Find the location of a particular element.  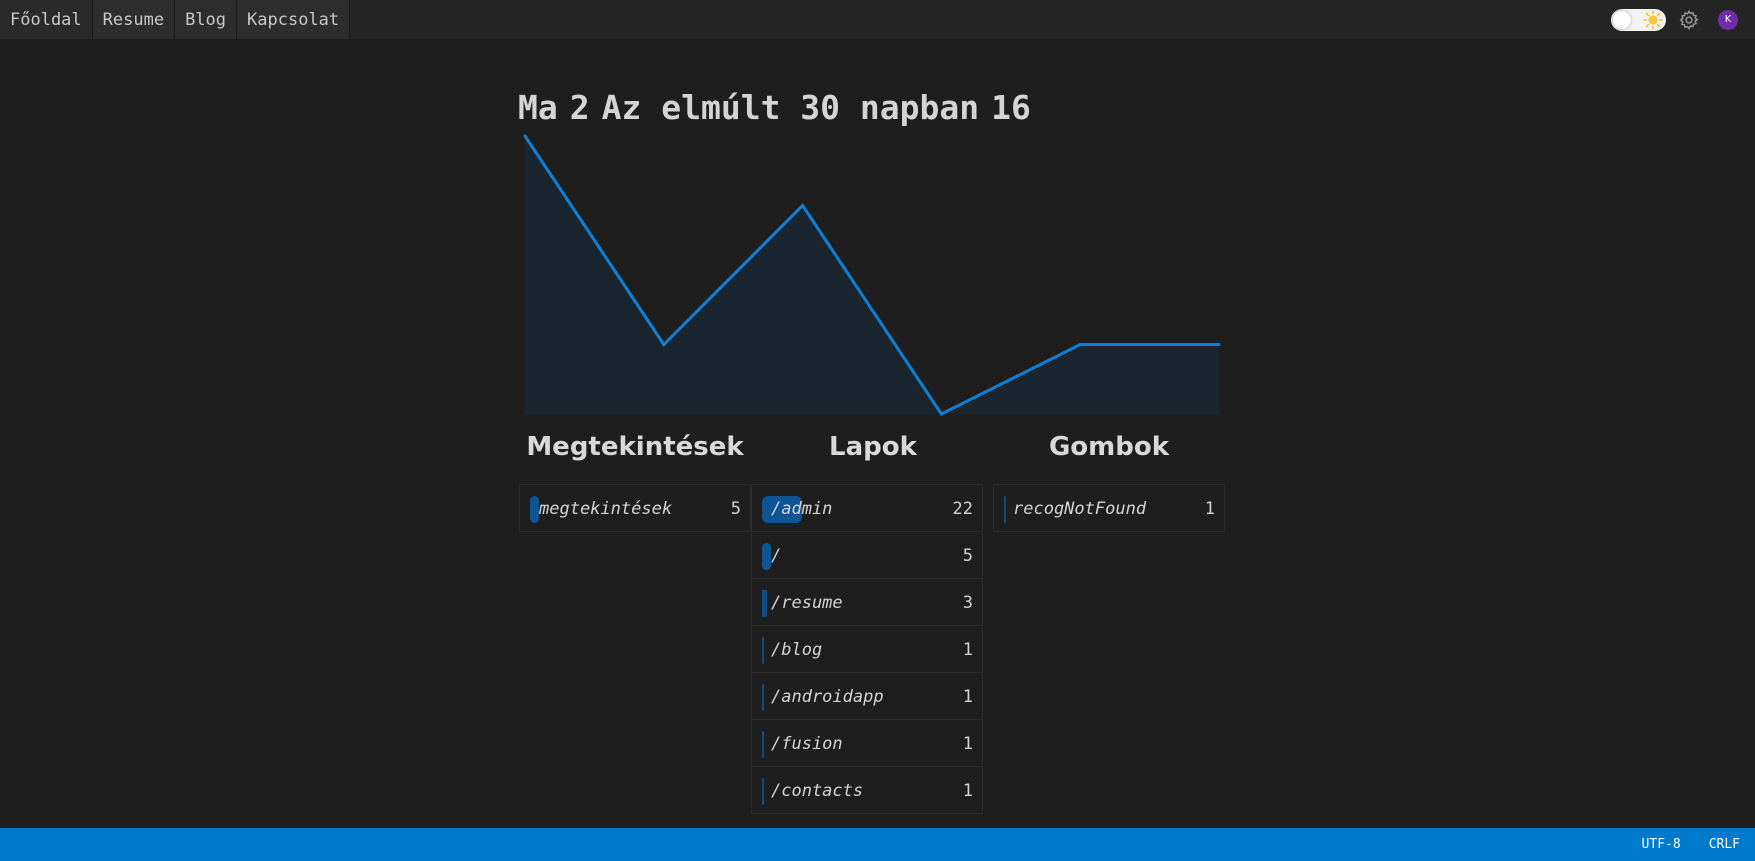

nav-item-home: Főoldal is located at coordinates (46, 19).